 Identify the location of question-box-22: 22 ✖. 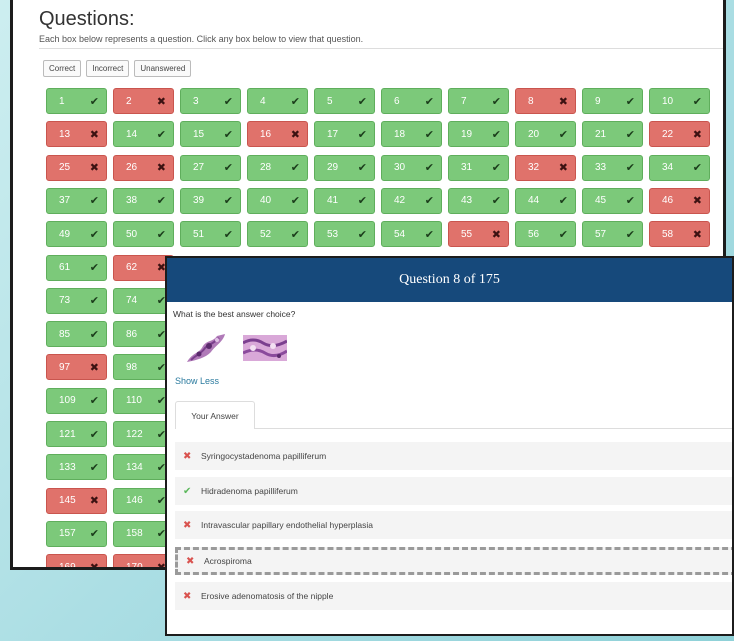
(679, 134).